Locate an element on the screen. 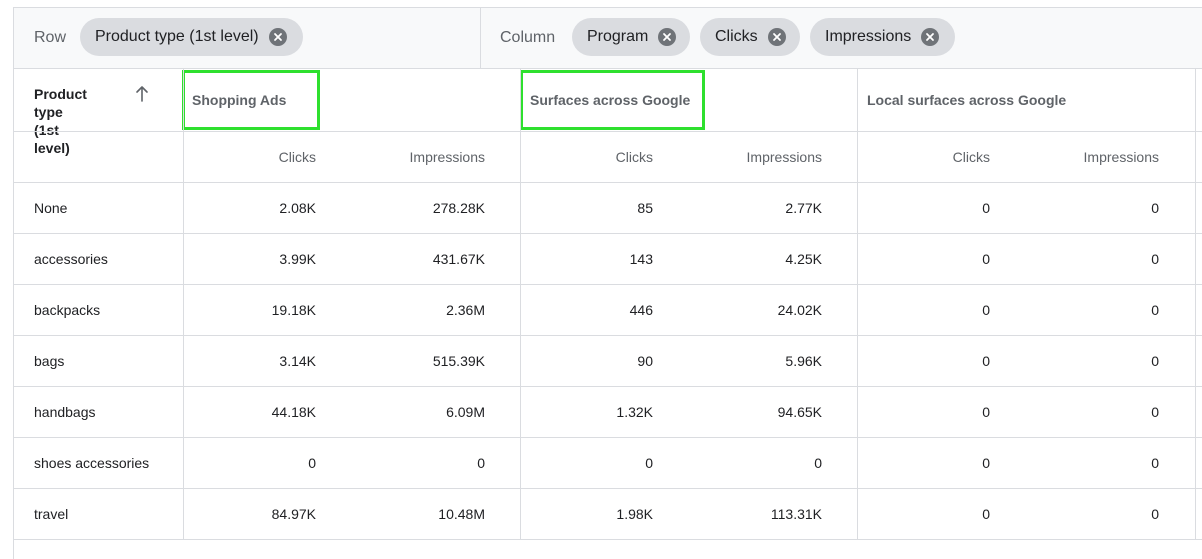  table-cell: 1.98K is located at coordinates (634, 514).